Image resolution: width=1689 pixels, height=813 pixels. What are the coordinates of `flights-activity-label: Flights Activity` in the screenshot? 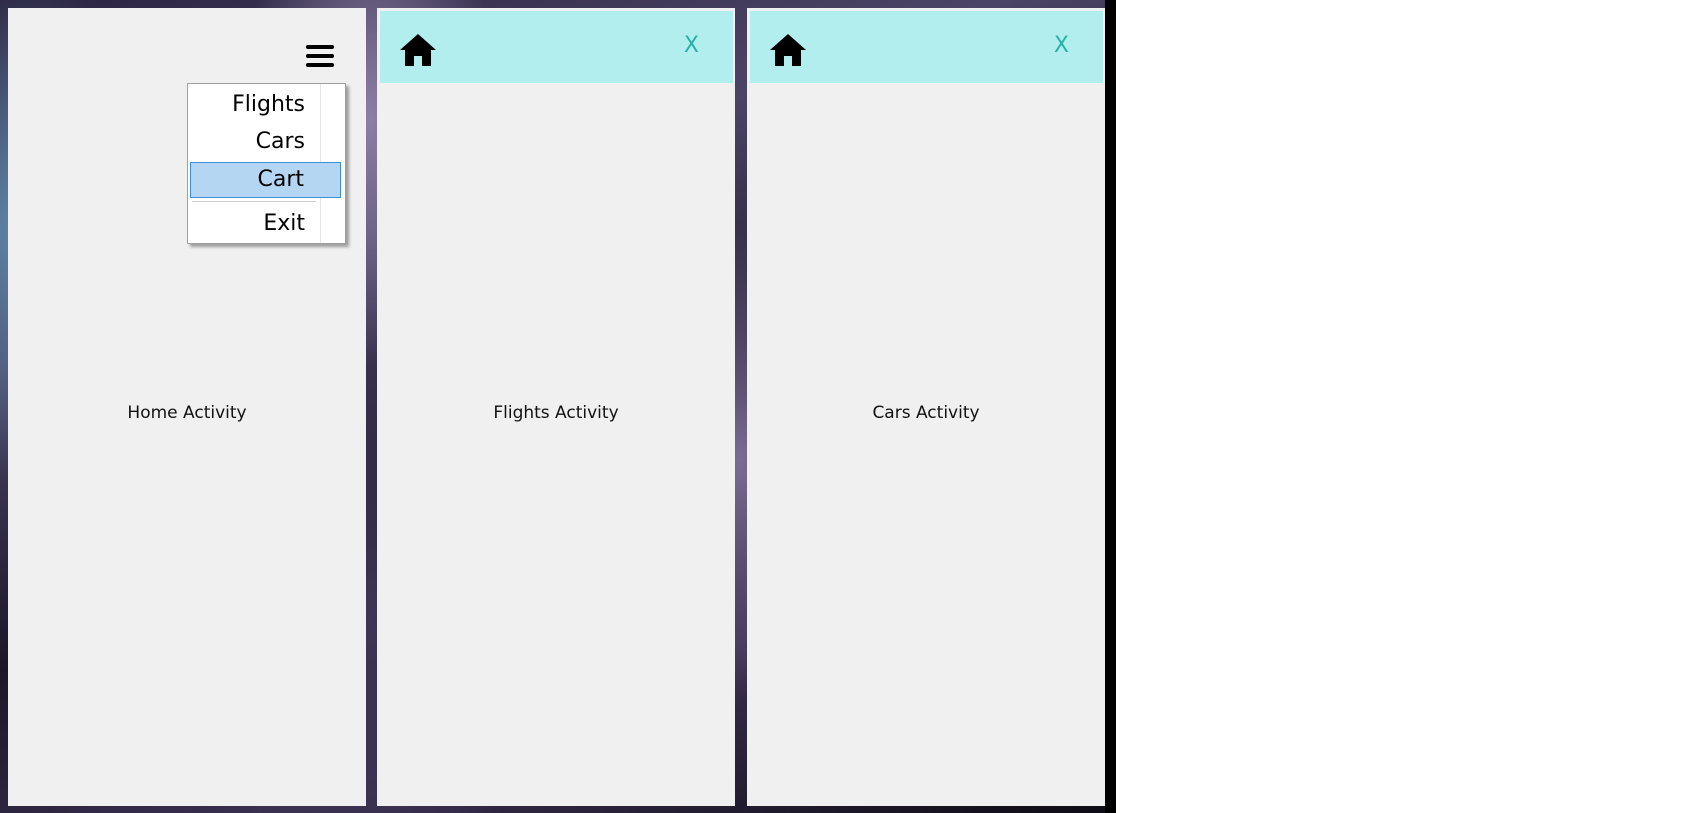 It's located at (556, 413).